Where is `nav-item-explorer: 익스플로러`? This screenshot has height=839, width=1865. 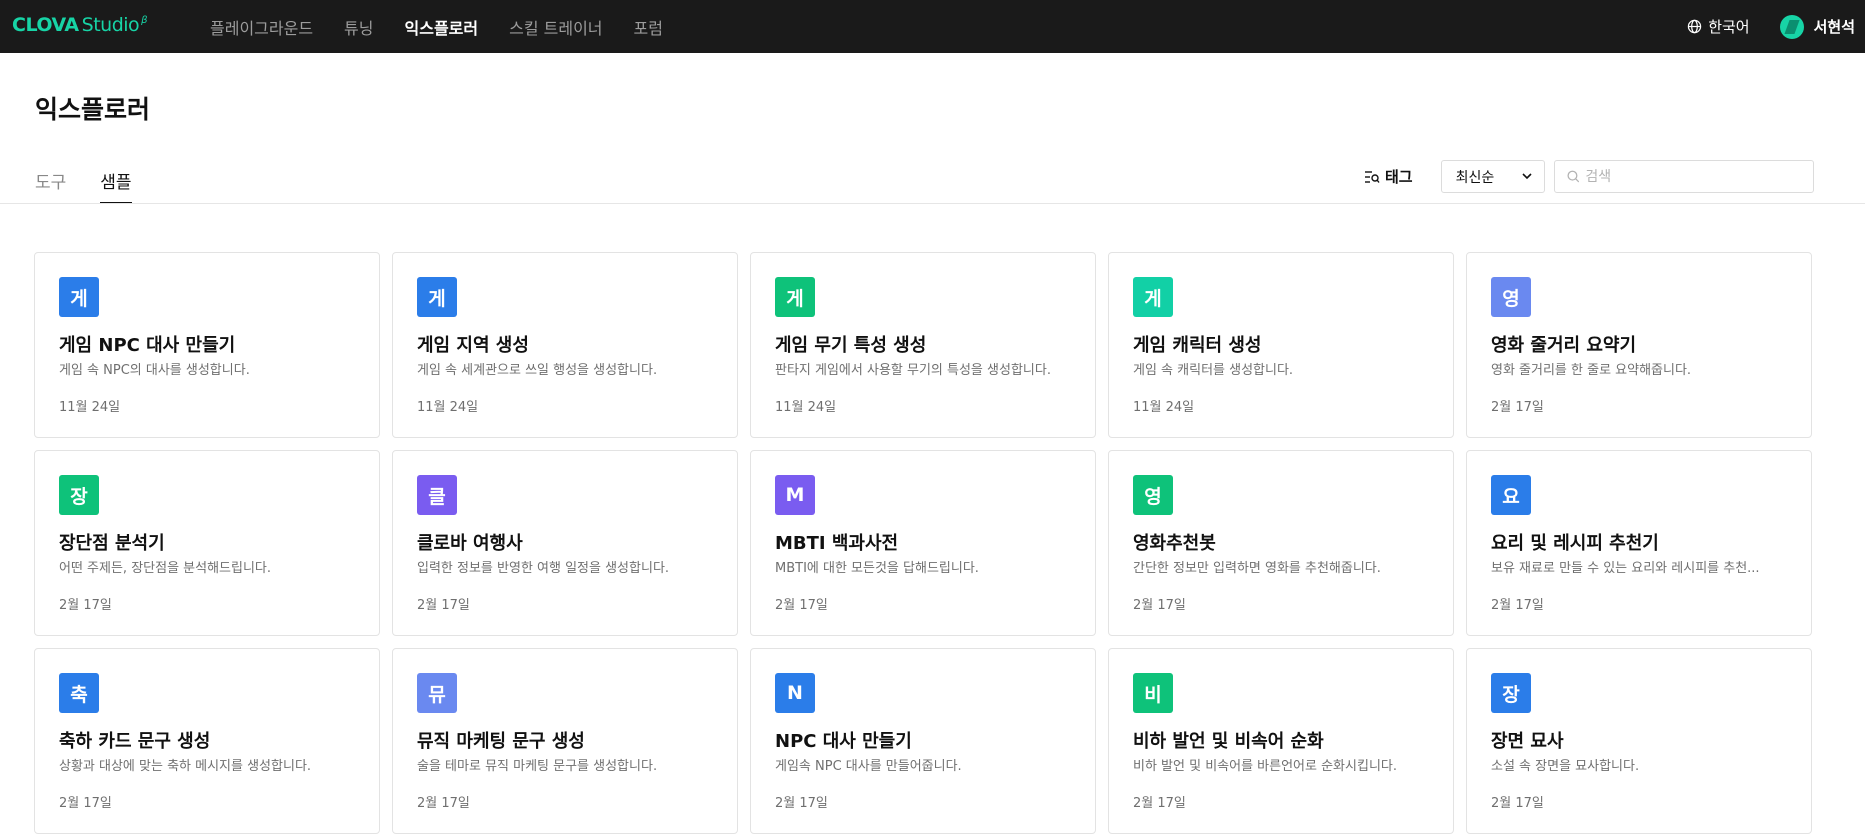
nav-item-explorer: 익스플로러 is located at coordinates (442, 27).